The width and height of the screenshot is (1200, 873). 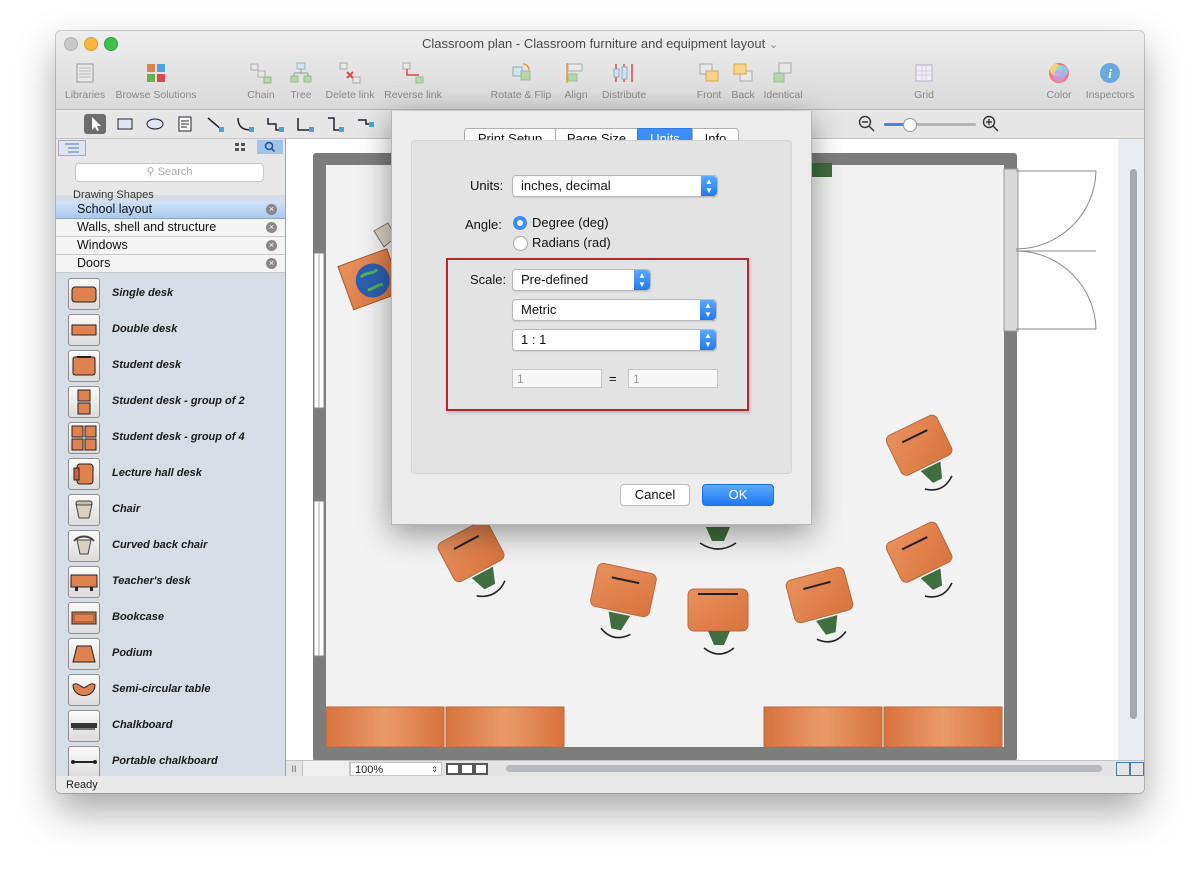 I want to click on sidebar-header: ⚲ Search Drawing Shapes, so click(x=170, y=170).